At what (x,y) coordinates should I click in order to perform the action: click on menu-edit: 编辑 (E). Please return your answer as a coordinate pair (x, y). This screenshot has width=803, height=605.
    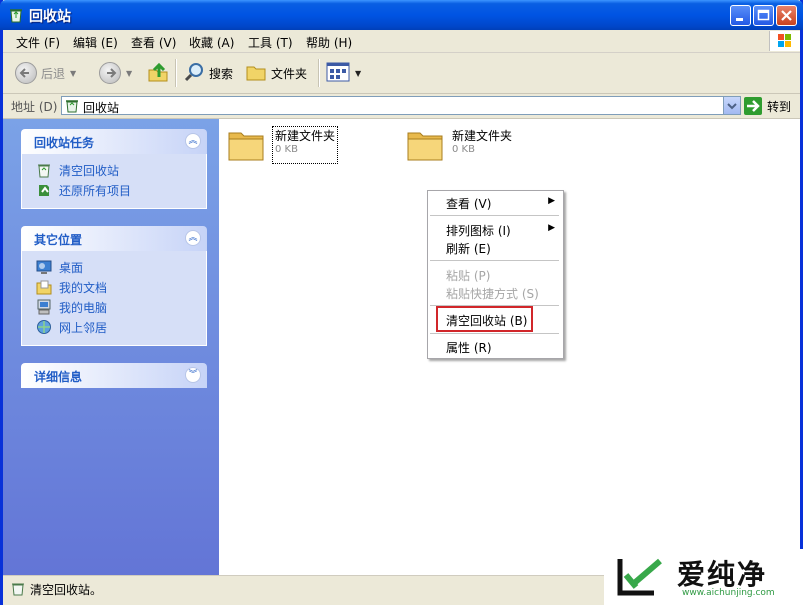
    Looking at the image, I should click on (95, 42).